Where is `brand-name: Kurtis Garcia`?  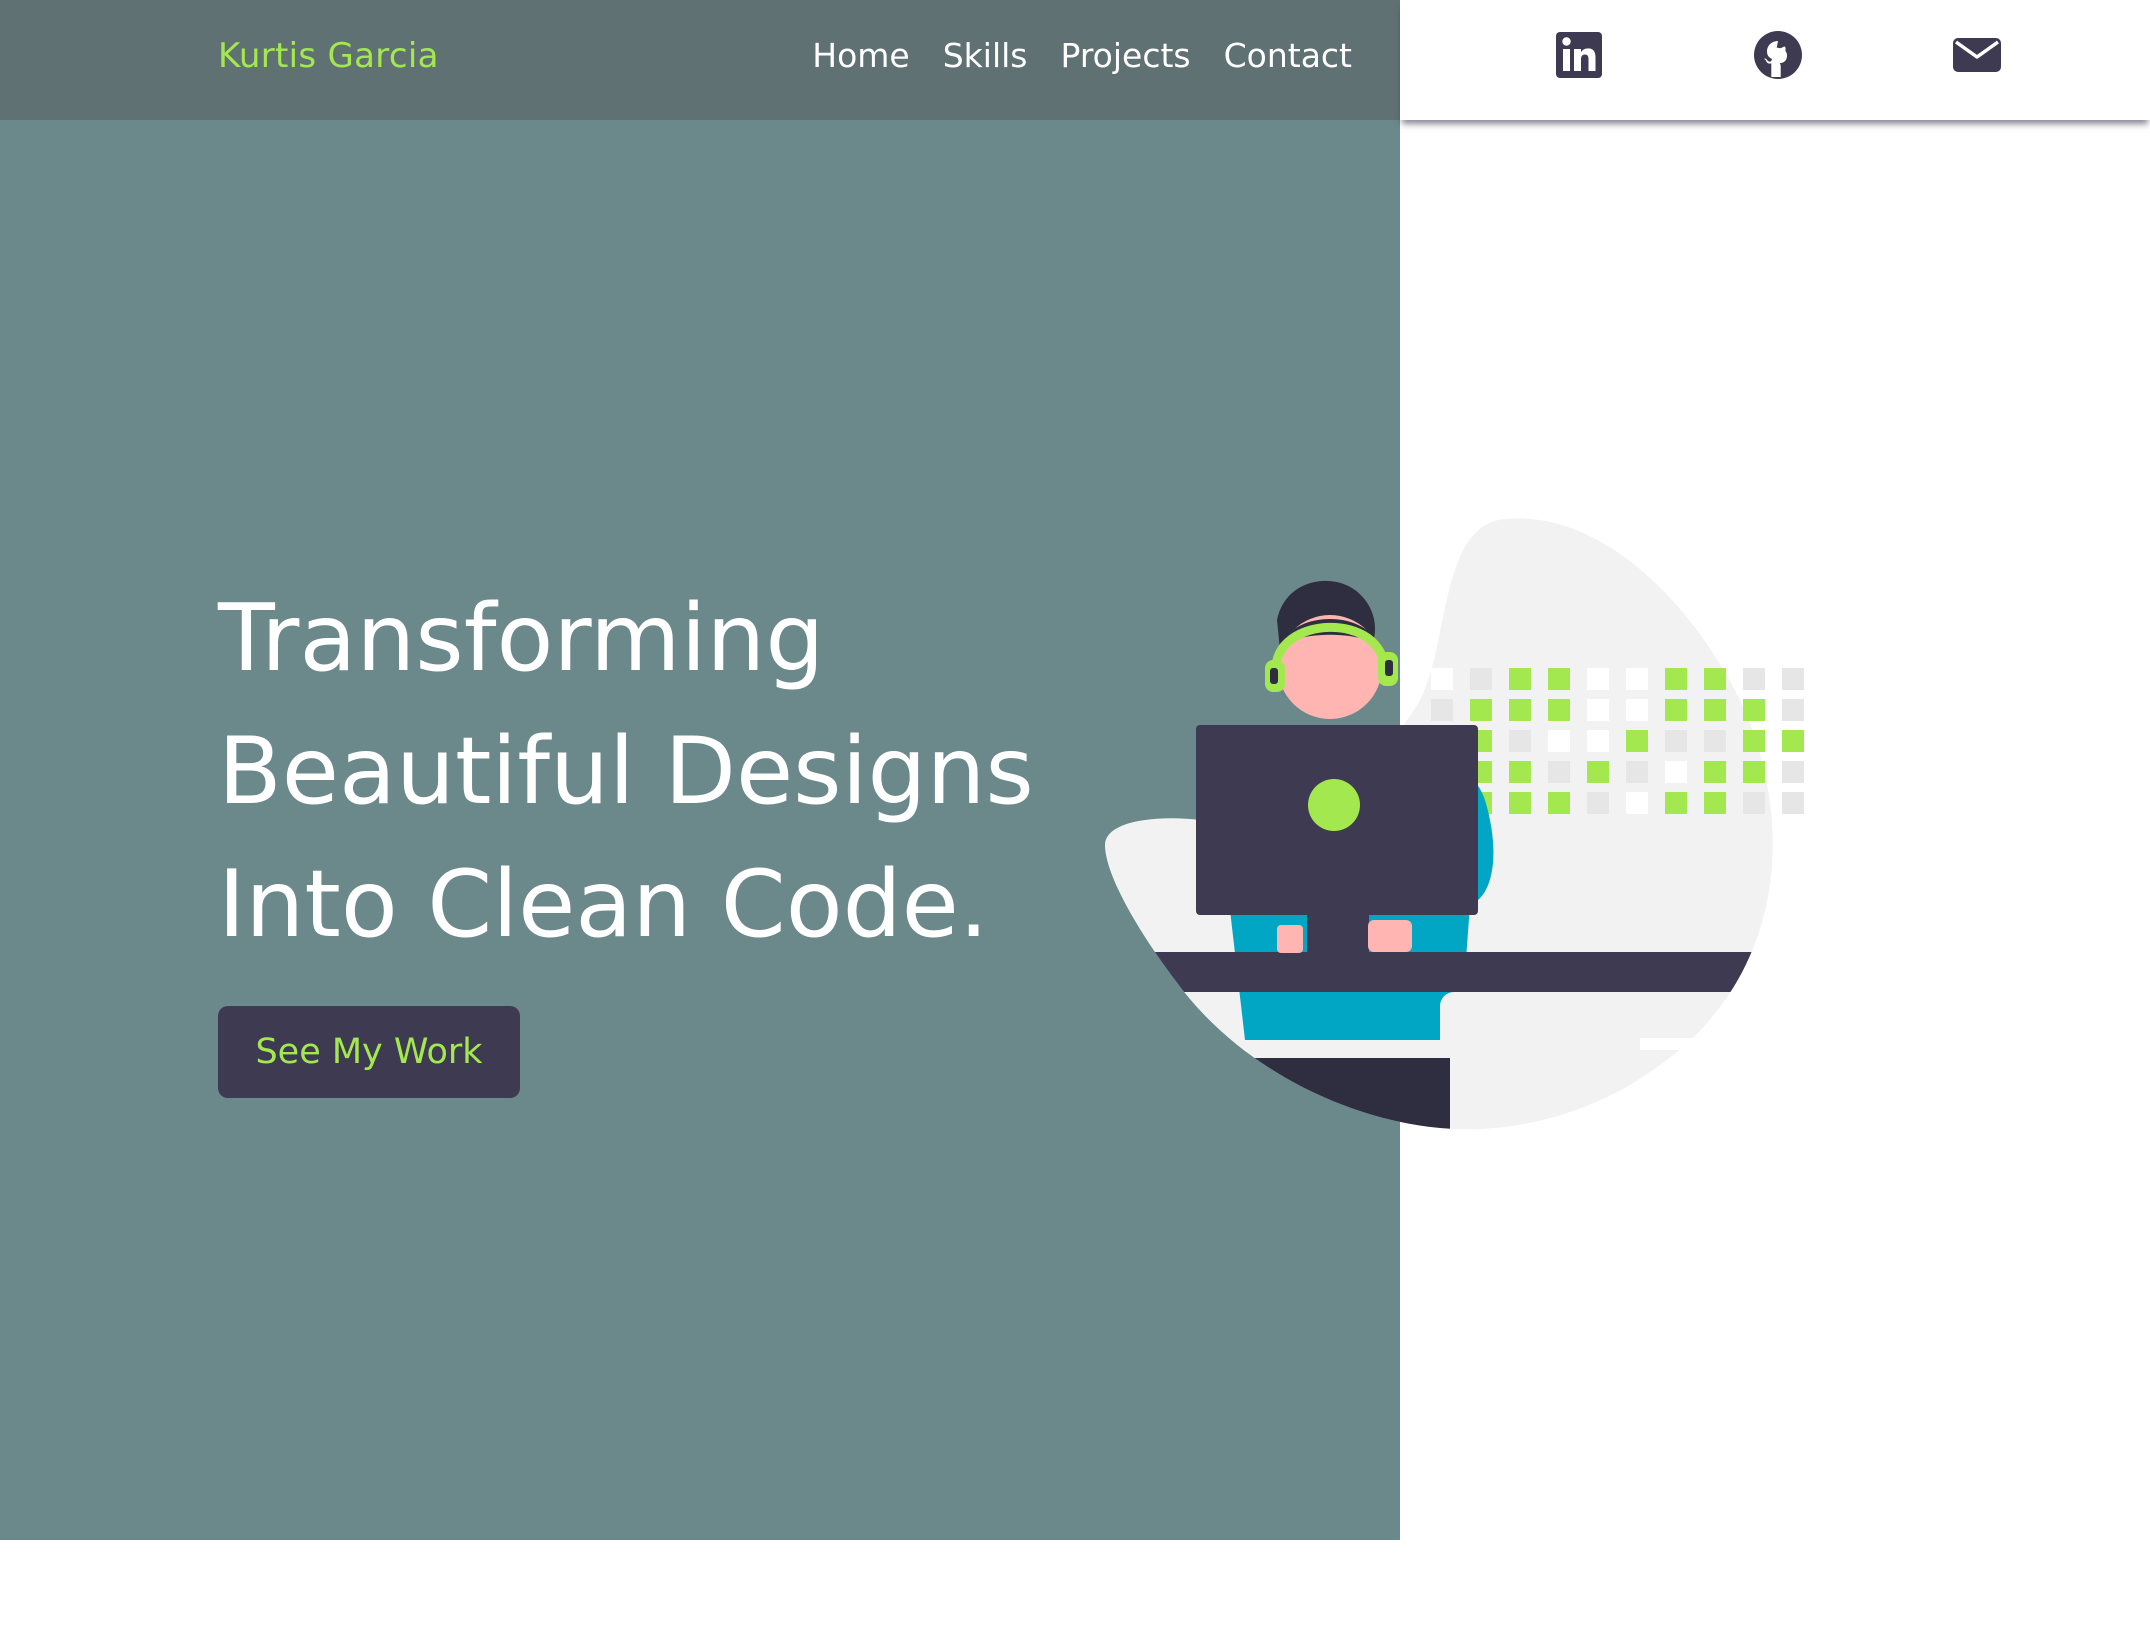
brand-name: Kurtis Garcia is located at coordinates (328, 56).